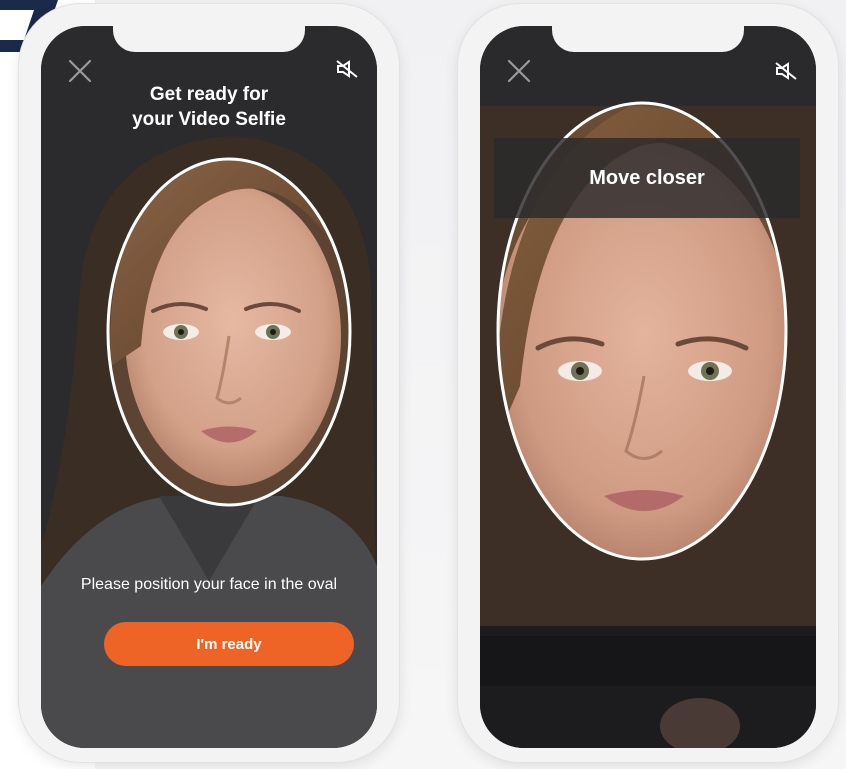  I want to click on instruction-text: Please position your face in the oval, so click(209, 584).